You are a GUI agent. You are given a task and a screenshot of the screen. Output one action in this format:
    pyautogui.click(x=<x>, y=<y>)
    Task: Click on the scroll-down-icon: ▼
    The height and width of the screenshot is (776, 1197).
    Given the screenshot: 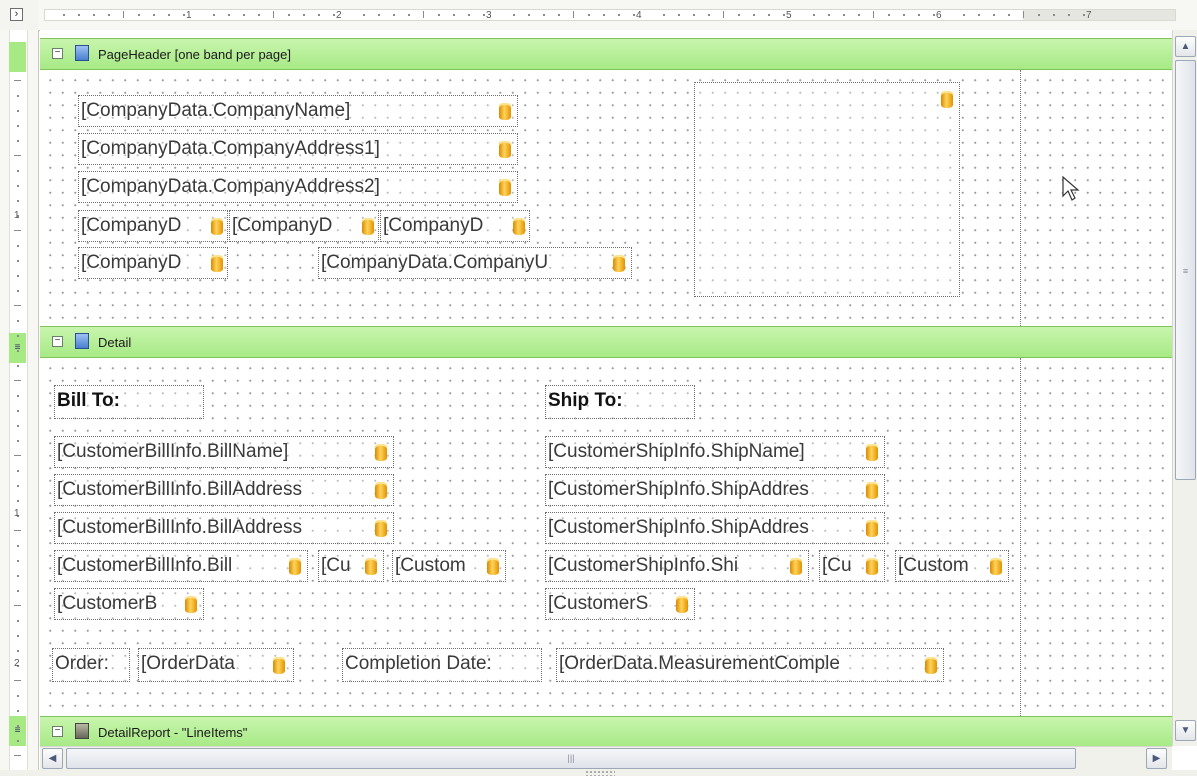 What is the action you would take?
    pyautogui.click(x=1185, y=730)
    